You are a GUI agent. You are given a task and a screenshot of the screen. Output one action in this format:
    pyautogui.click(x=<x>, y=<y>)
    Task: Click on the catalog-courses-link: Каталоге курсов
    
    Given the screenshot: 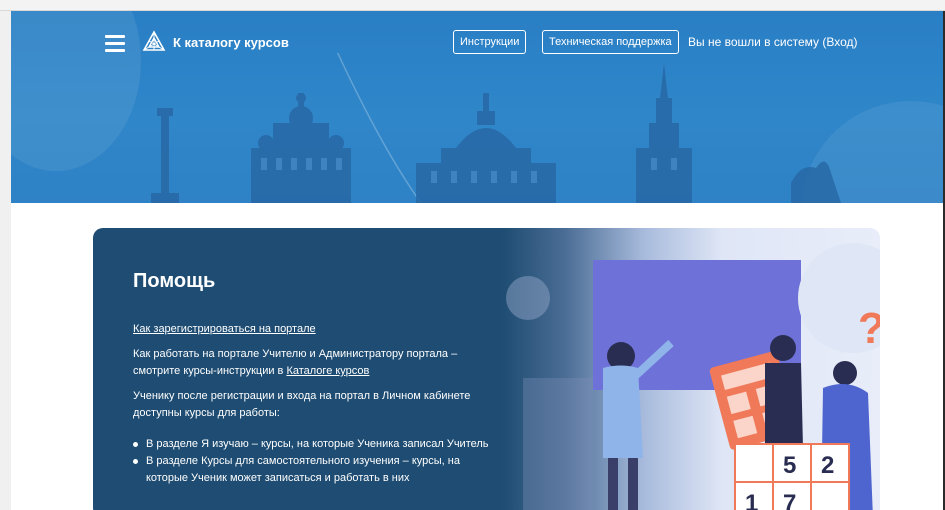 What is the action you would take?
    pyautogui.click(x=327, y=371)
    